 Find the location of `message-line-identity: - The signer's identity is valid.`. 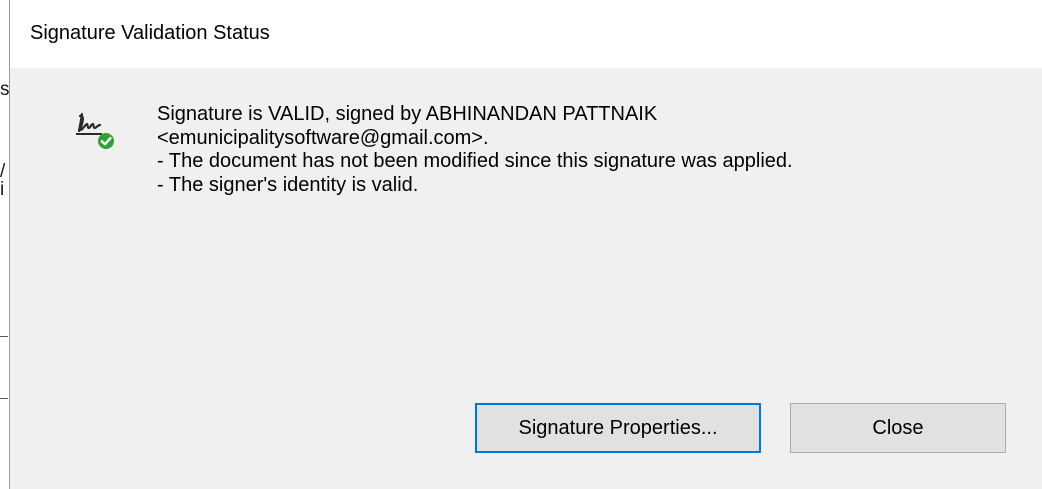

message-line-identity: - The signer's identity is valid. is located at coordinates (288, 184).